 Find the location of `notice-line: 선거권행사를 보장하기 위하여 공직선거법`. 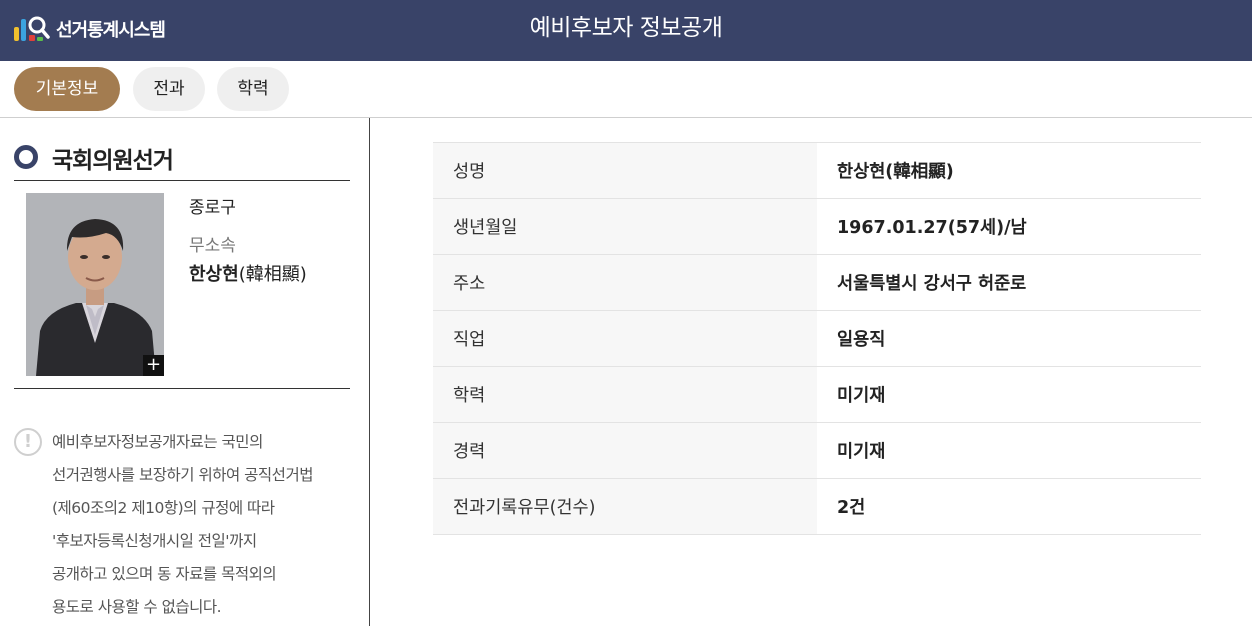

notice-line: 선거권행사를 보장하기 위하여 공직선거법 is located at coordinates (182, 475).